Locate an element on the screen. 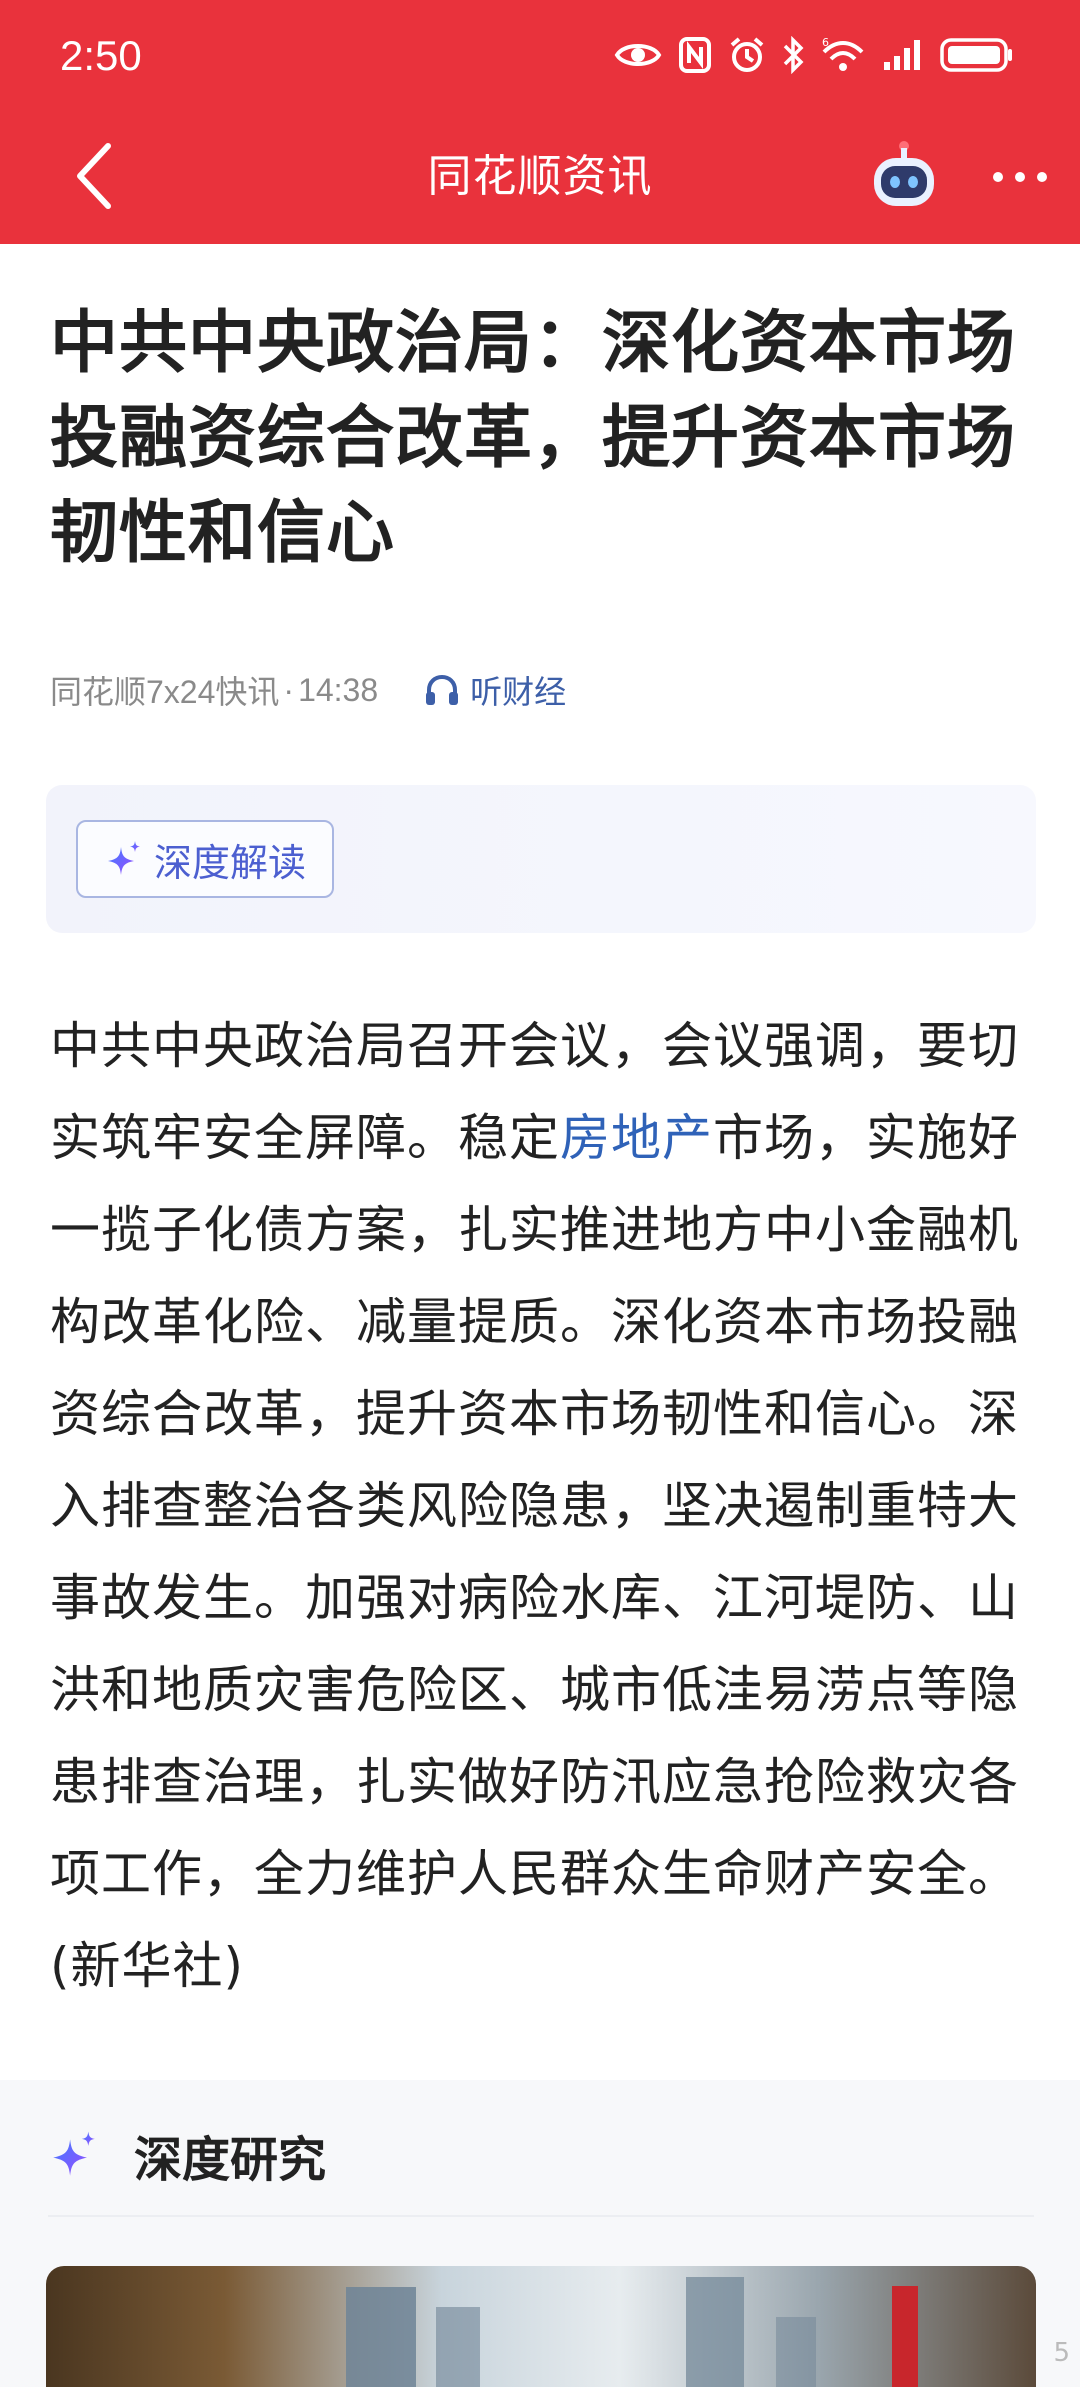 The height and width of the screenshot is (2387, 1080). wifi-6-icon: 6 is located at coordinates (843, 53).